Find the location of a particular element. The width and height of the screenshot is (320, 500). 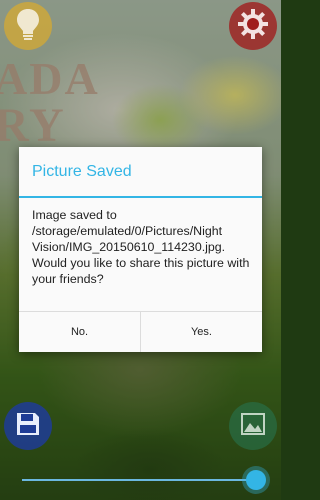

yes-button: Yes. is located at coordinates (201, 332).